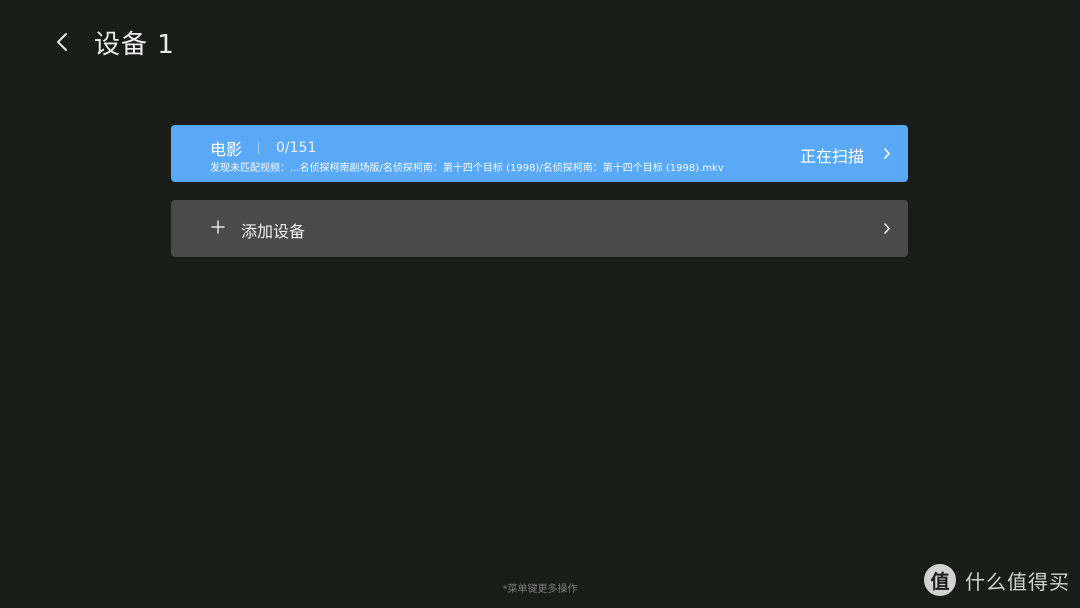 The width and height of the screenshot is (1080, 608). Describe the element at coordinates (263, 148) in the screenshot. I see `media-library-header: 电影 0/151` at that location.